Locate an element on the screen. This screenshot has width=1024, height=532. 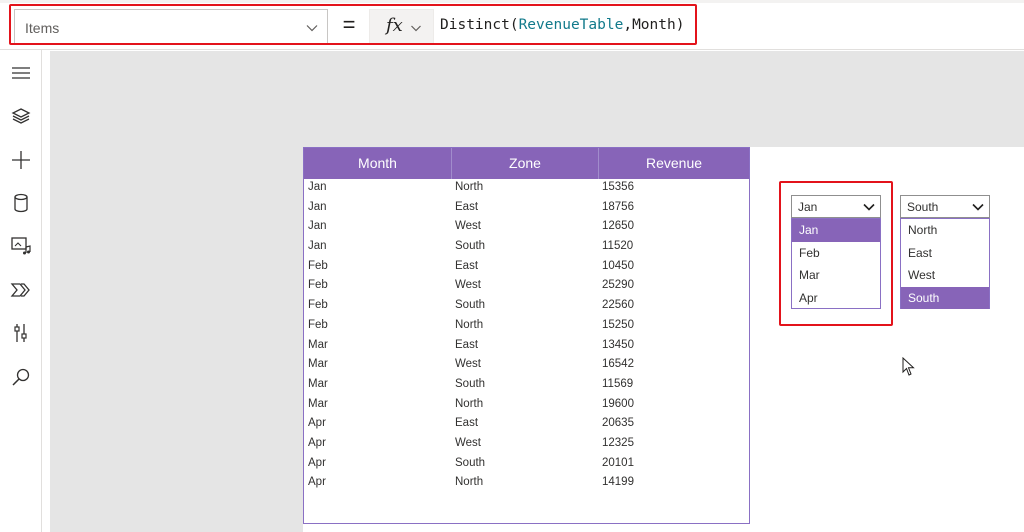
table-header: Month Zone Revenue is located at coordinates (526, 163).